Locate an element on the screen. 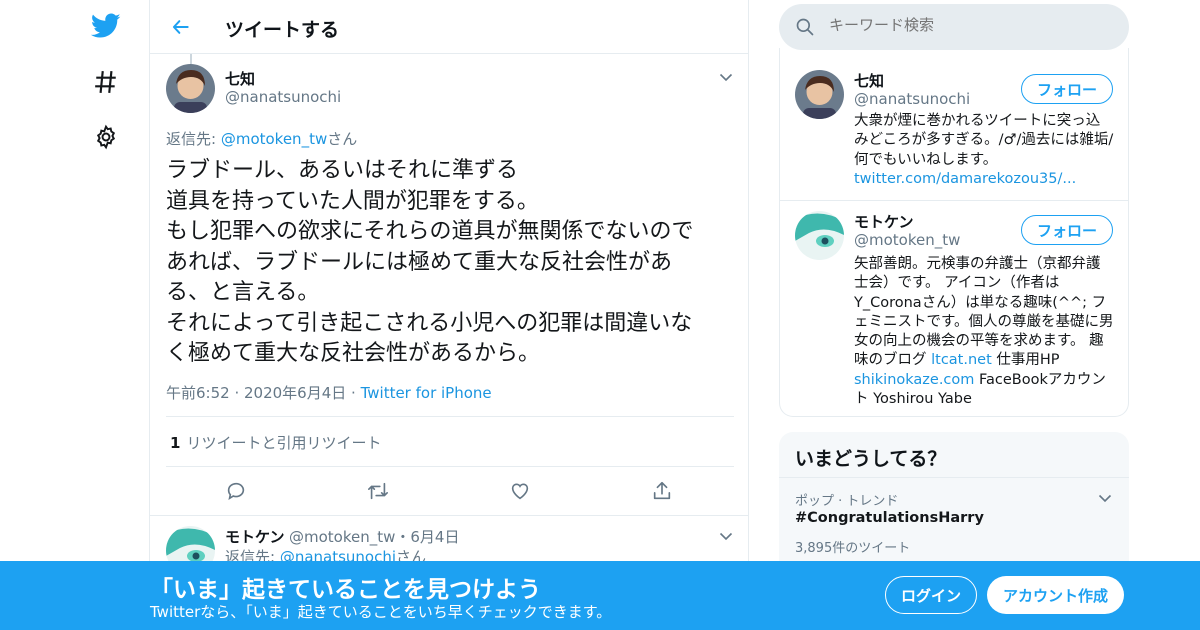  retweet-stats: 1 リツイートと引用リツイート is located at coordinates (275, 442).